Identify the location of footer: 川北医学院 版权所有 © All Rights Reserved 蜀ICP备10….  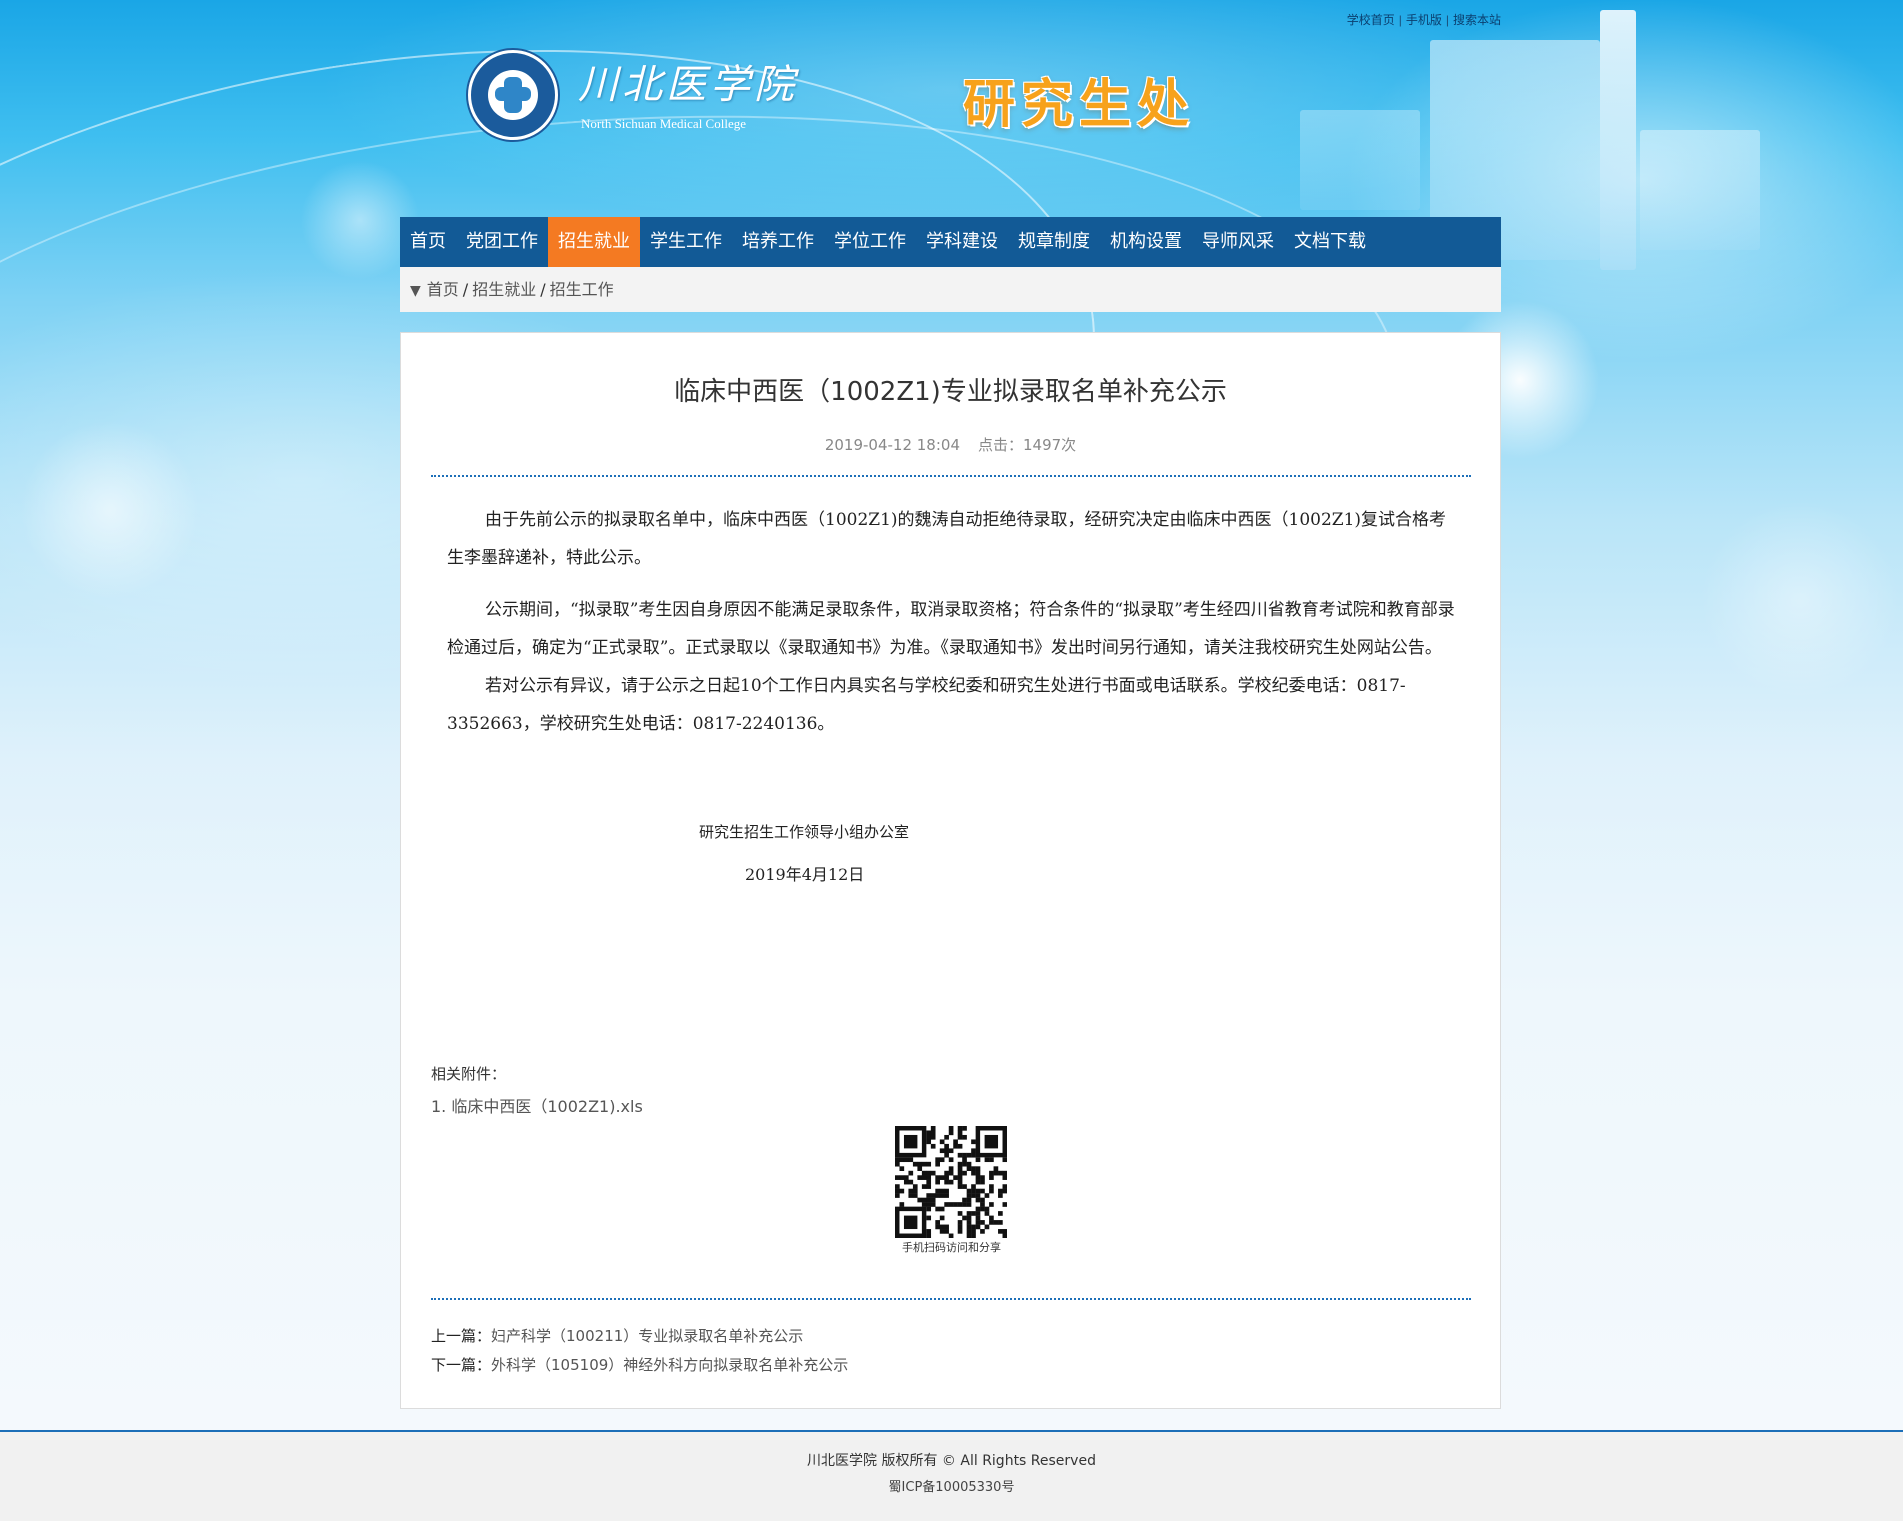
(951, 1475).